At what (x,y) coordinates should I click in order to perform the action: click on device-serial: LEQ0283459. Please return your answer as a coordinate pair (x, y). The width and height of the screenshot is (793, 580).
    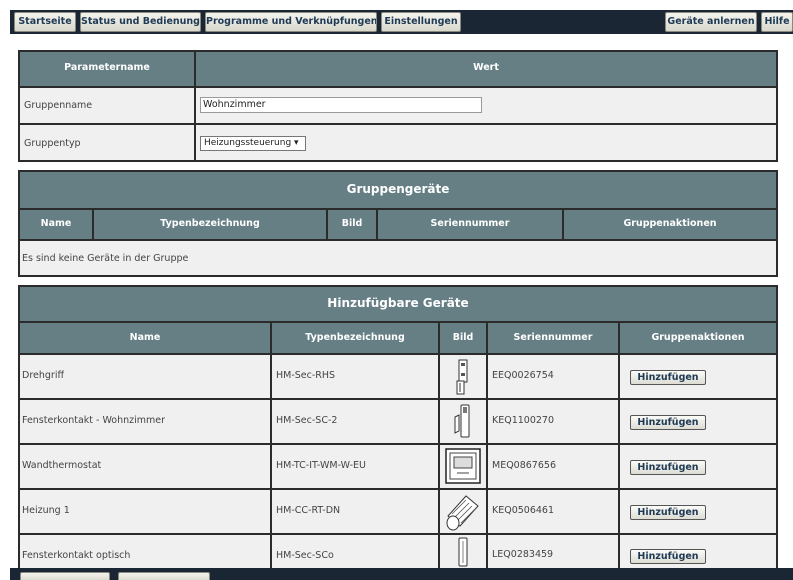
    Looking at the image, I should click on (523, 554).